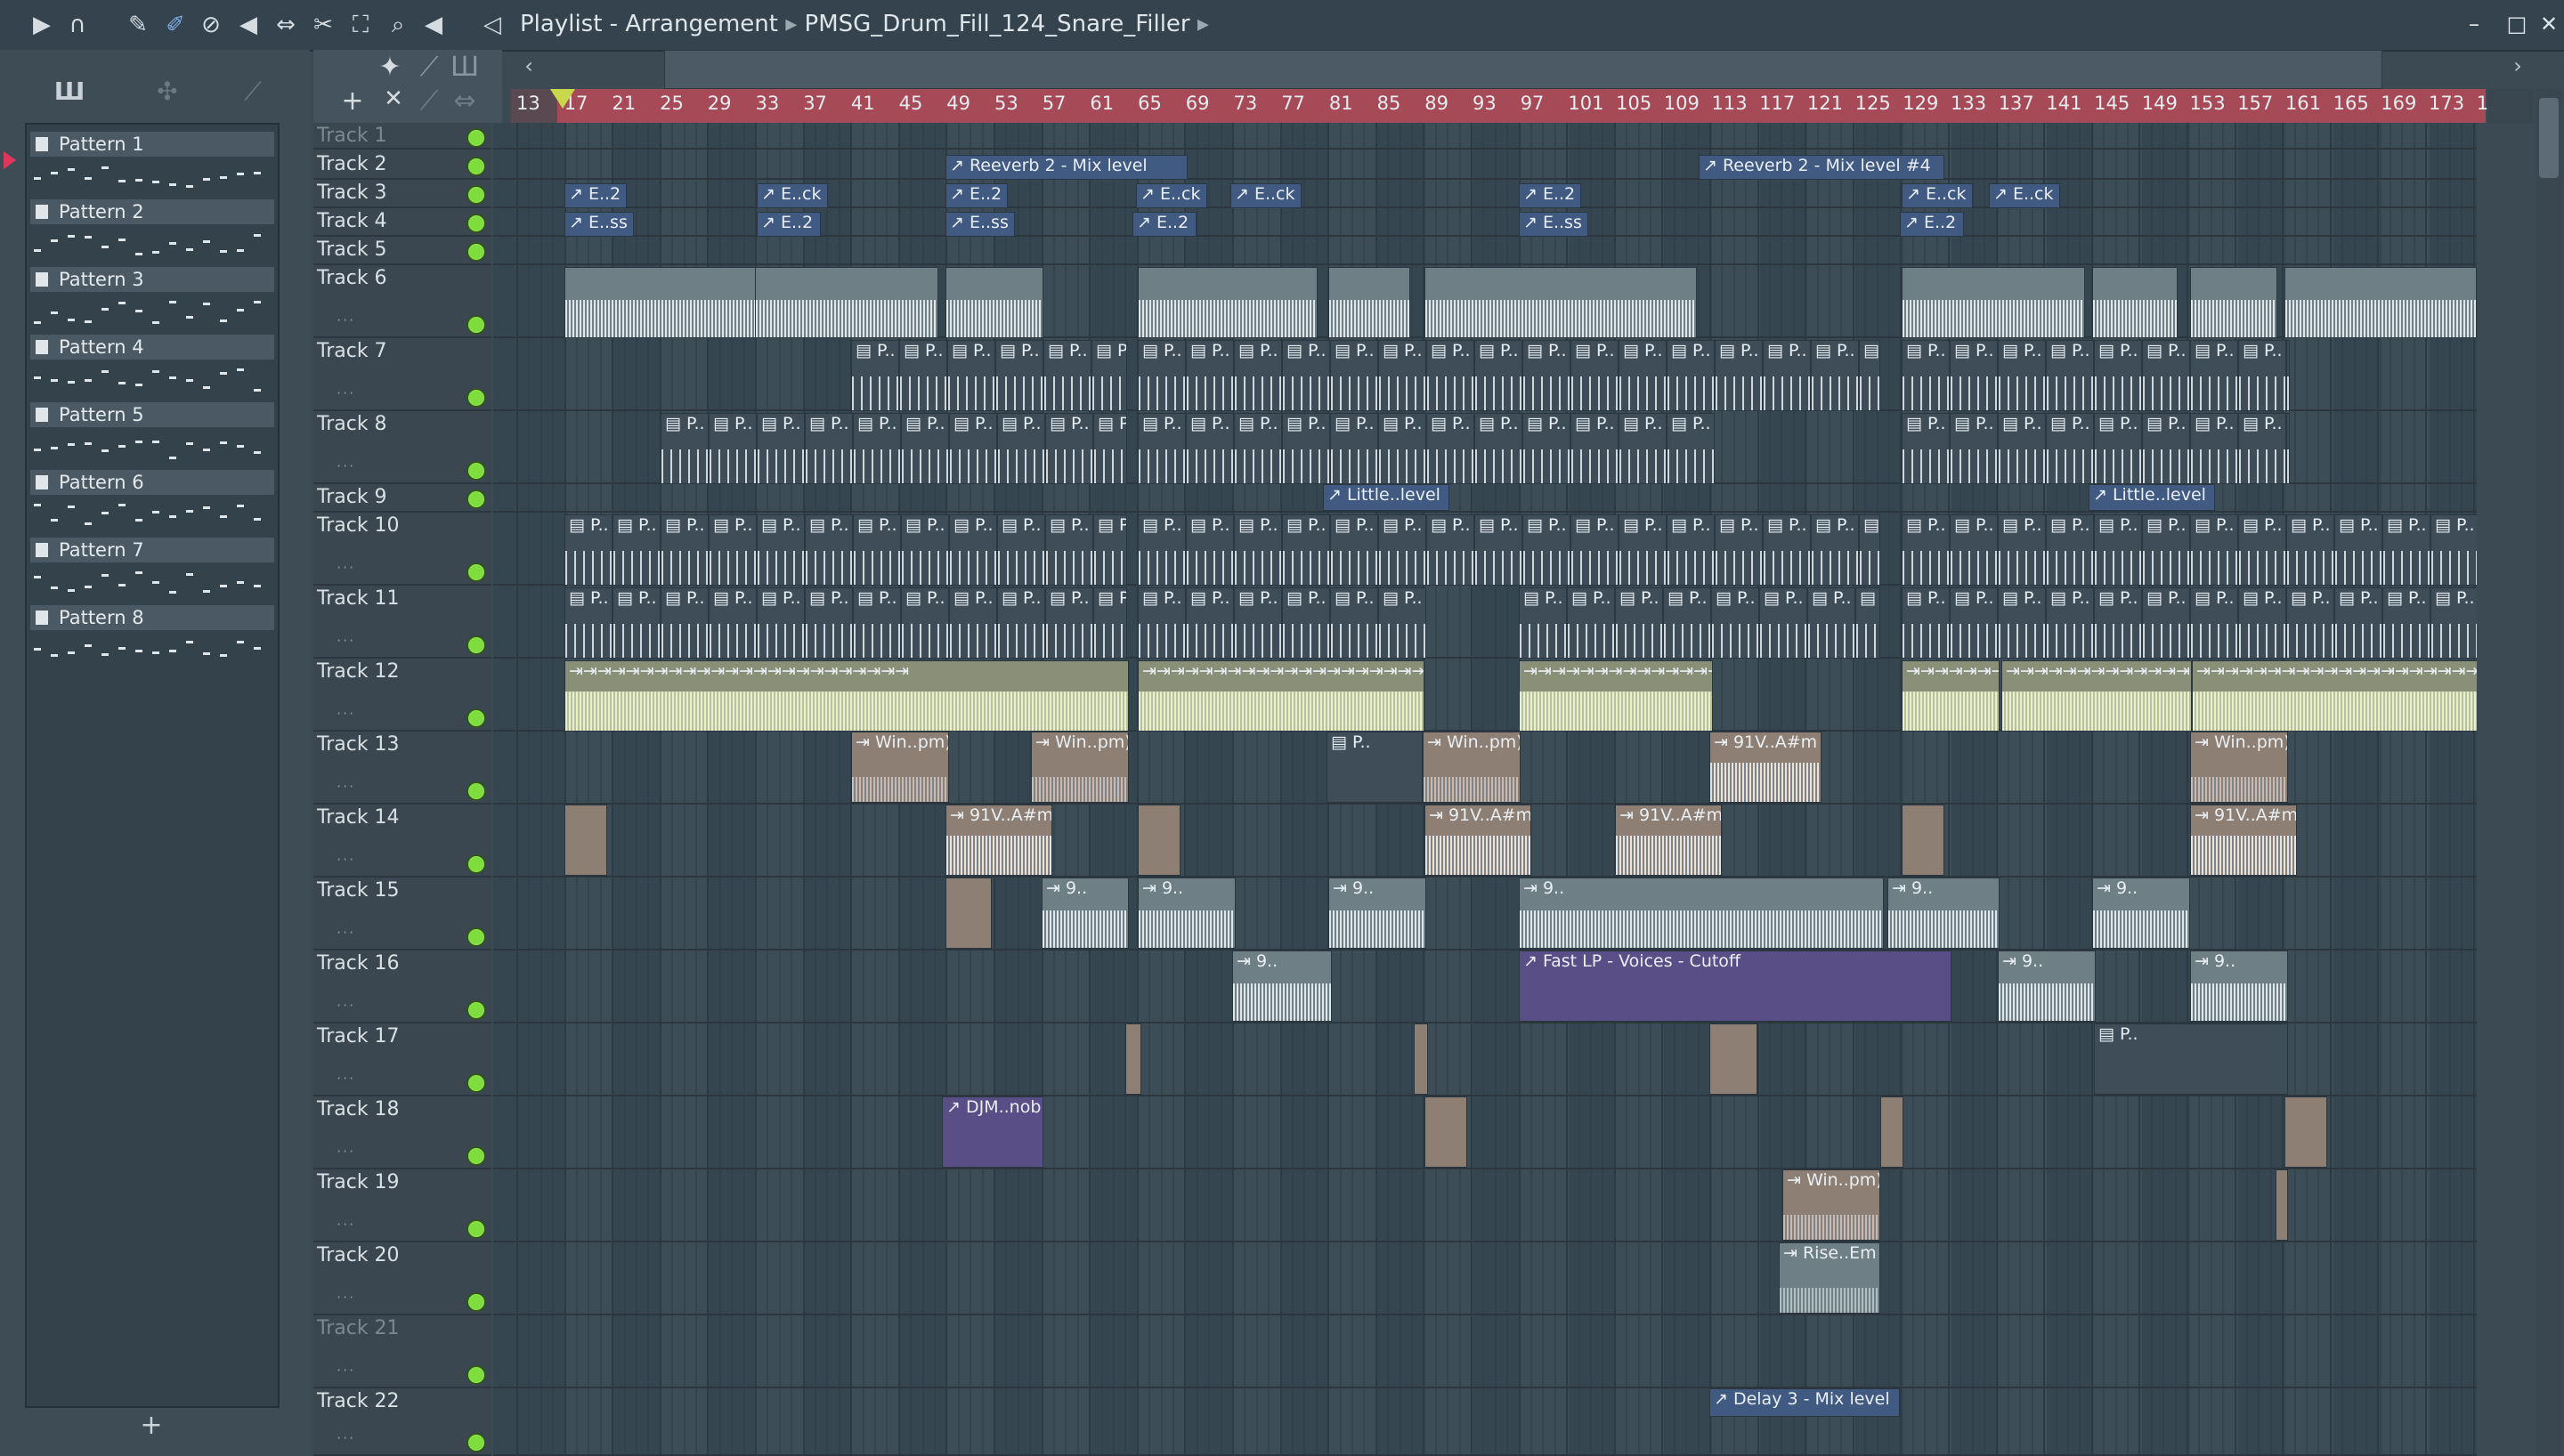 This screenshot has height=1456, width=2564. I want to click on pattern-item: Pattern 6, so click(152, 502).